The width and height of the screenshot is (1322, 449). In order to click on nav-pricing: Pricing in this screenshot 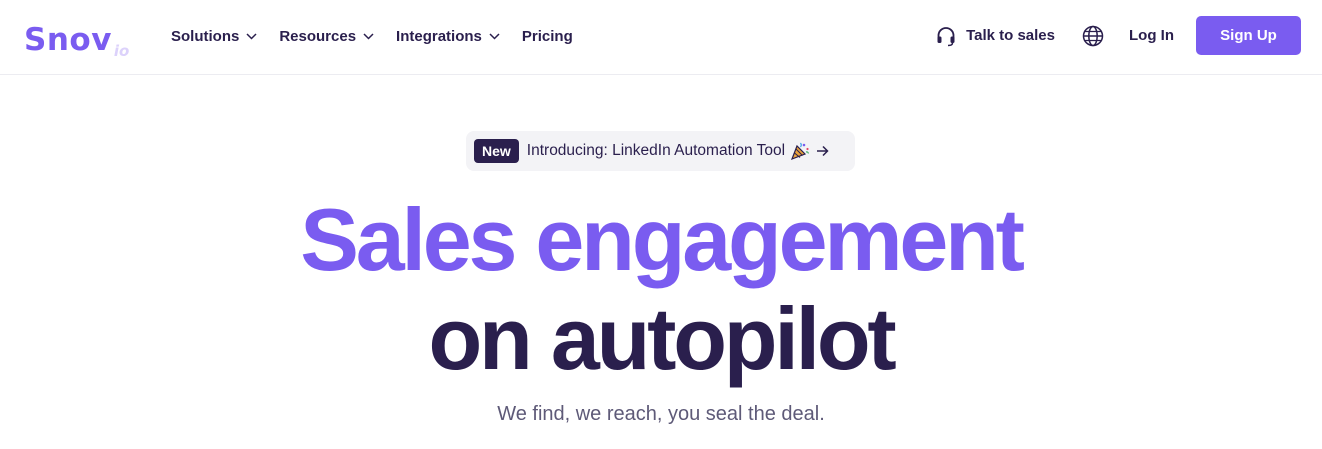, I will do `click(547, 36)`.